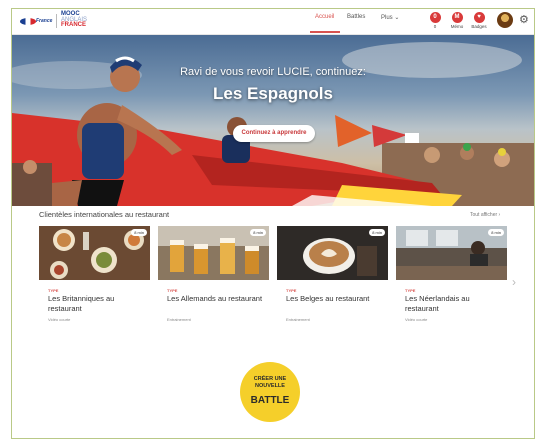 This screenshot has height=445, width=544. What do you see at coordinates (44, 21) in the screenshot?
I see `brand-text: France` at bounding box center [44, 21].